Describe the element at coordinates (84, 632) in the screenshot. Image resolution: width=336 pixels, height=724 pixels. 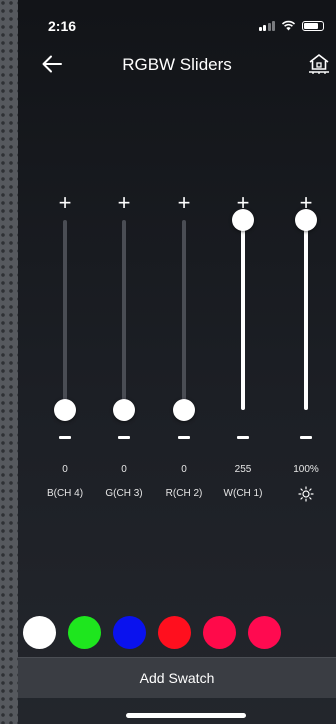
I see `swatch-green` at that location.